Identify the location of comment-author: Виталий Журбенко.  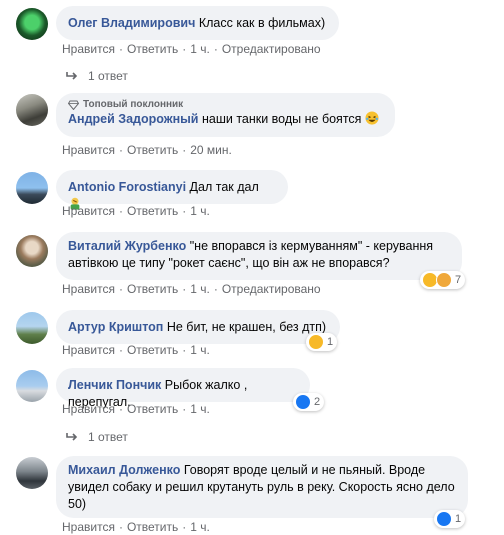
(127, 246).